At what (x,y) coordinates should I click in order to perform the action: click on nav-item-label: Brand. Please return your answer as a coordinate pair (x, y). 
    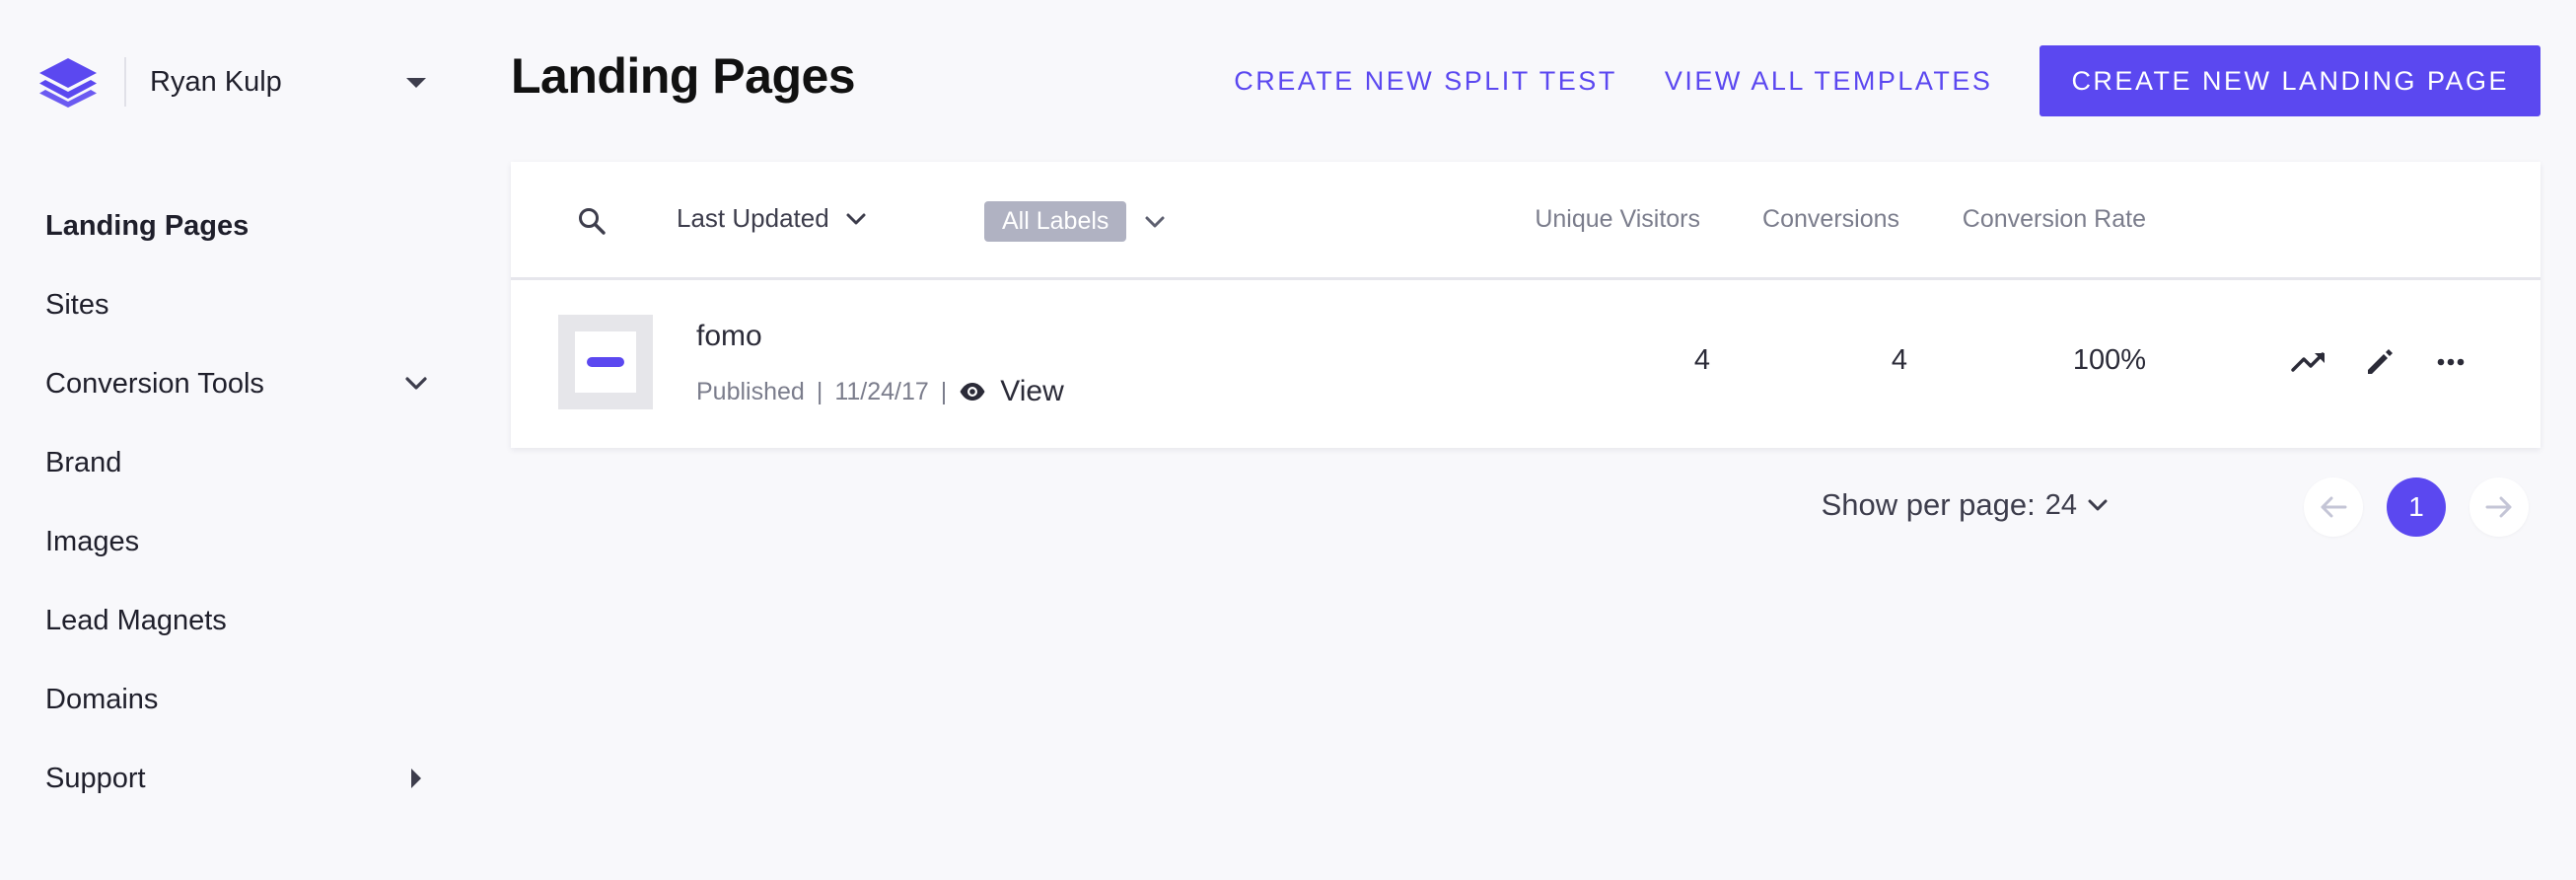
    Looking at the image, I should click on (83, 462).